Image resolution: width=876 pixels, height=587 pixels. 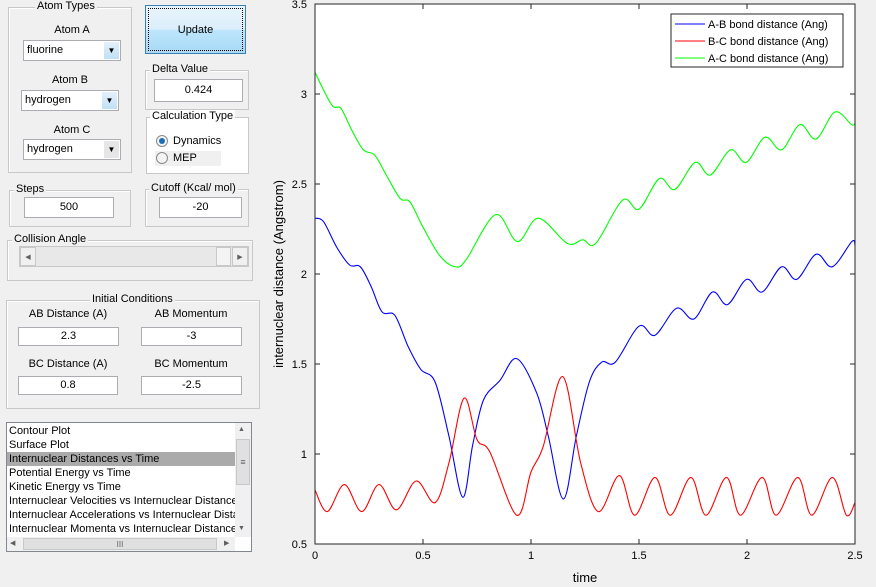 I want to click on y-tick-label: 3, so click(x=304, y=95).